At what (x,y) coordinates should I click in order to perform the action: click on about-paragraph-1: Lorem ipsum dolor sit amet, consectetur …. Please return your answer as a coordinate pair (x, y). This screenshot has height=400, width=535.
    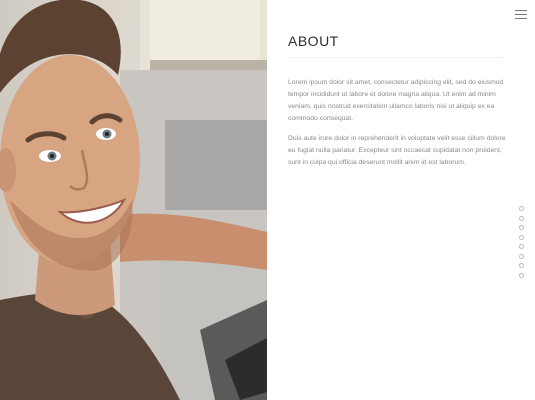
    Looking at the image, I should click on (396, 100).